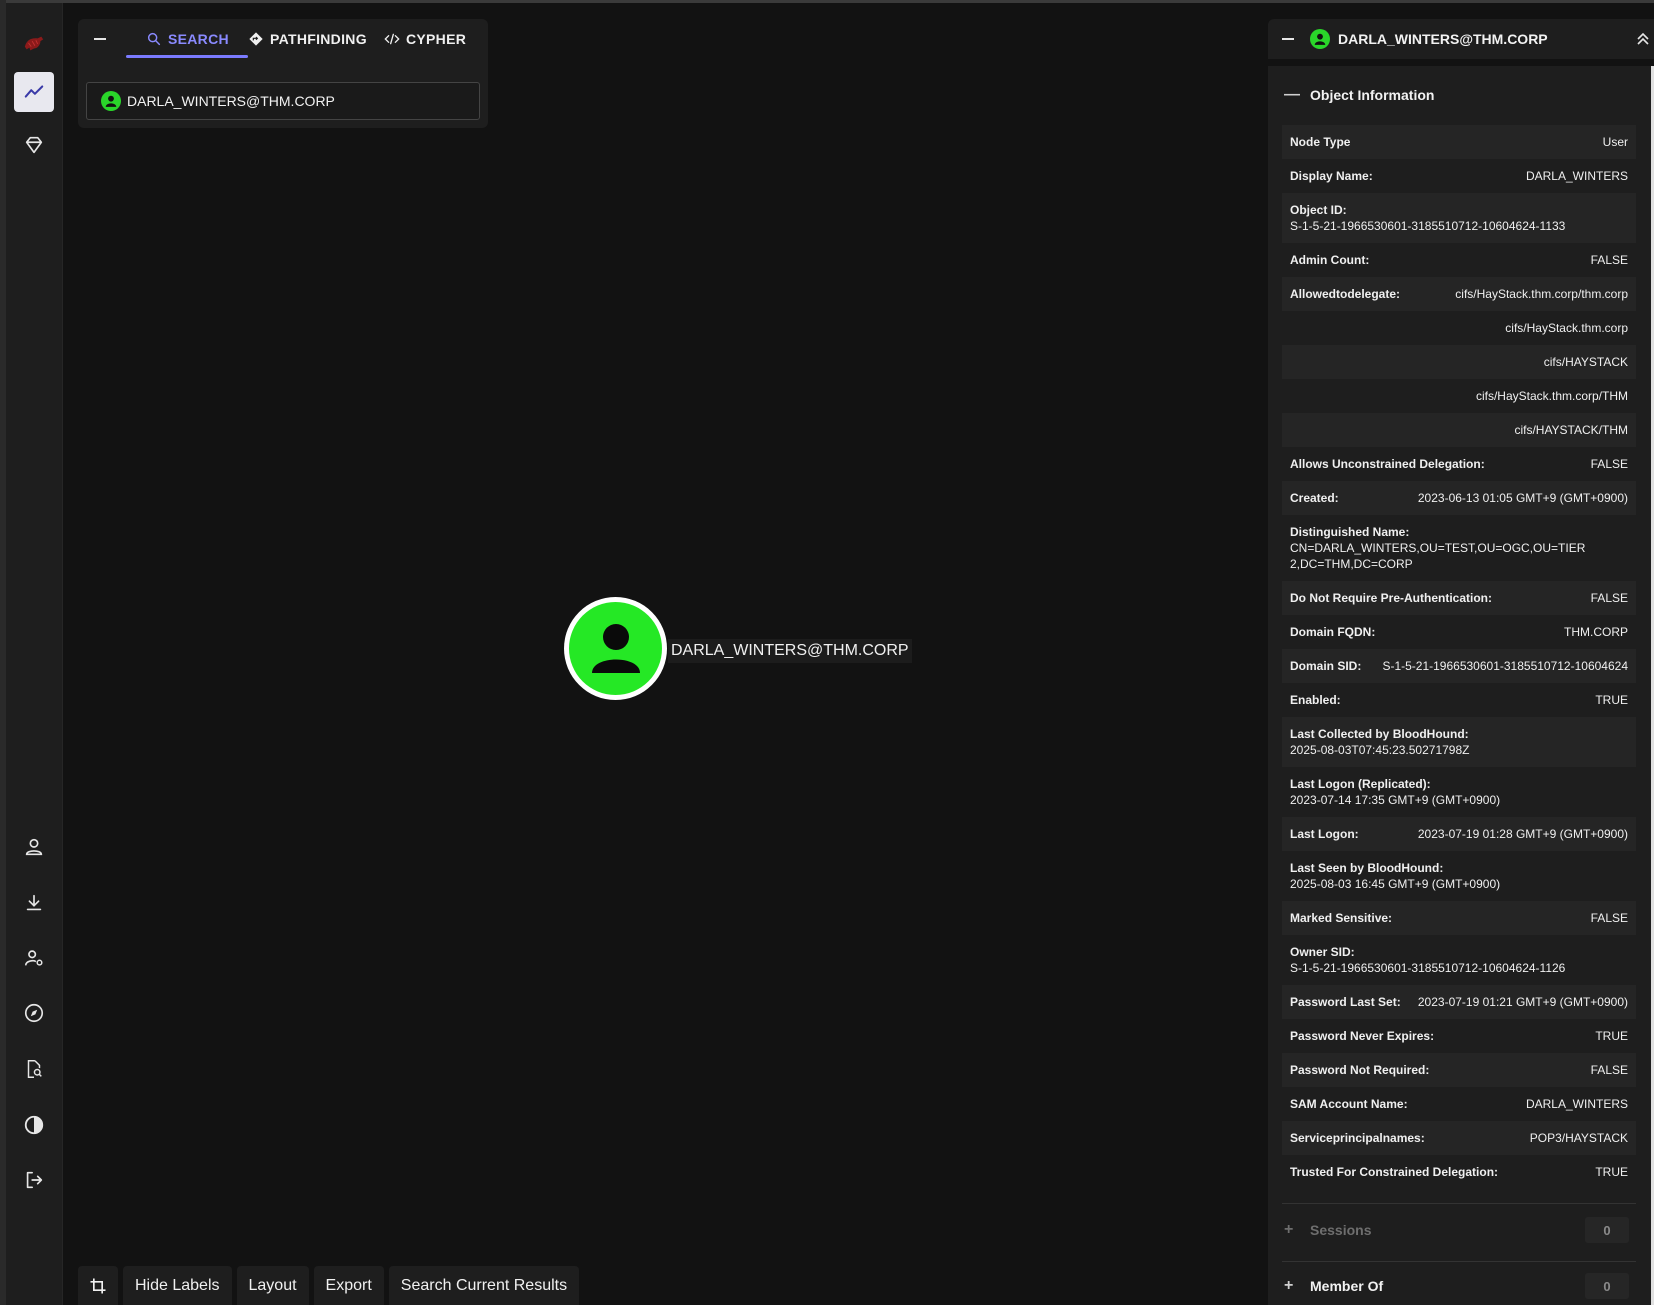 The width and height of the screenshot is (1654, 1305). What do you see at coordinates (1551, 396) in the screenshot?
I see `property-value: cifs/HayStack.thm.corp/THM` at bounding box center [1551, 396].